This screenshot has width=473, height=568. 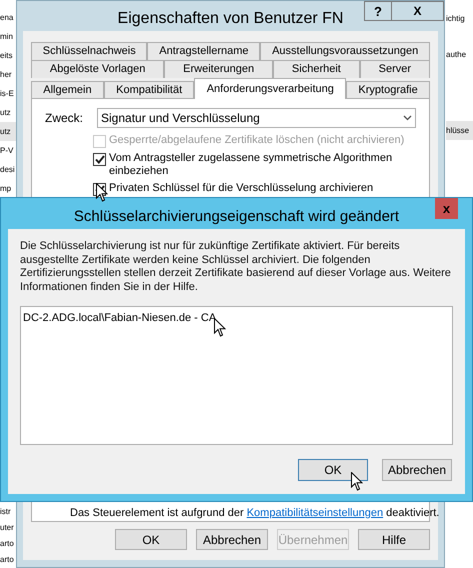 I want to click on purpose-dropdown: Signatur und Verschlüsselung, so click(x=256, y=118).